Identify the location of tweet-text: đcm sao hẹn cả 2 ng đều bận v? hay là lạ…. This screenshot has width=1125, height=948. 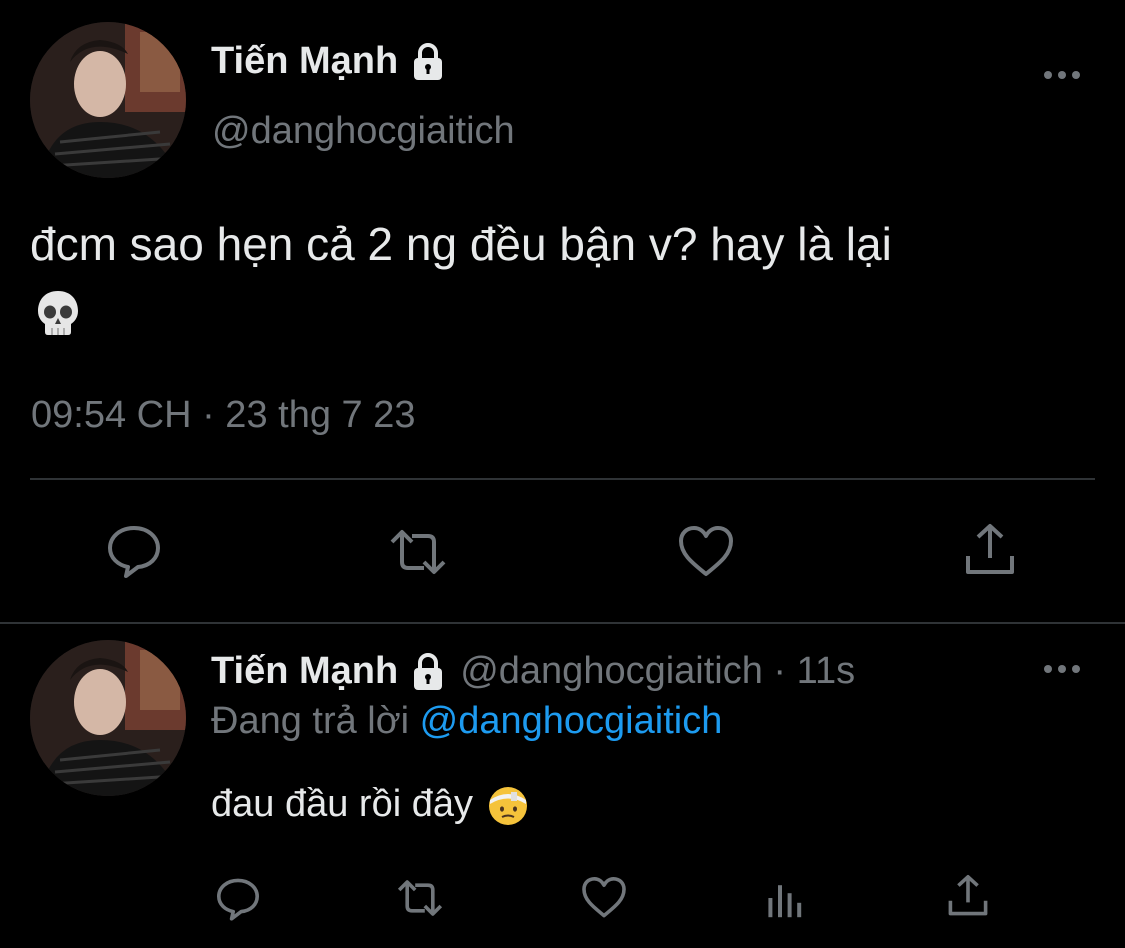
(461, 244).